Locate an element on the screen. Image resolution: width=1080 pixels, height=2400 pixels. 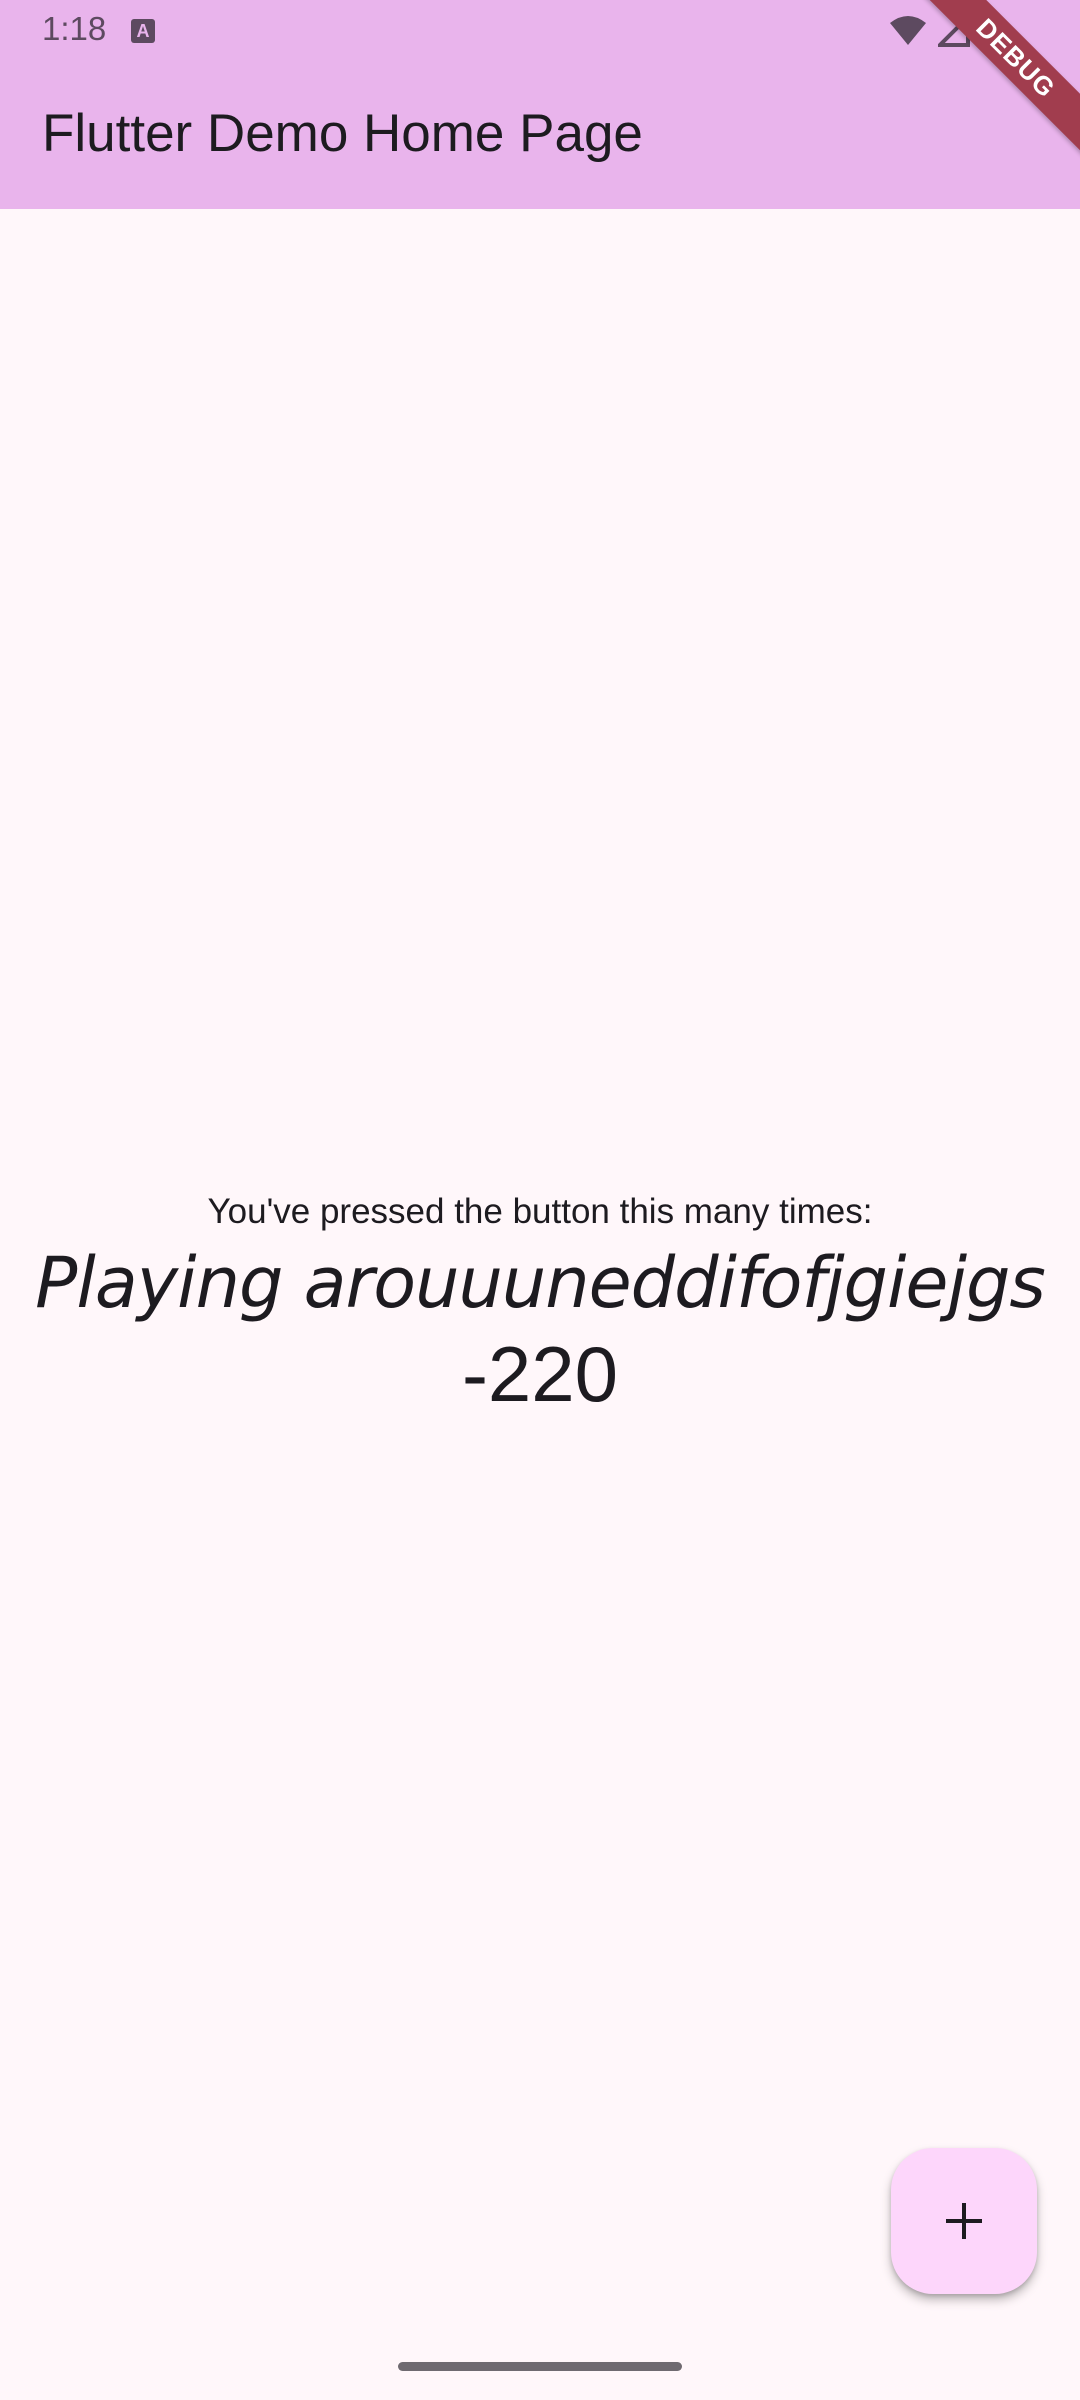
status-bar: 1:18 A is located at coordinates (540, 31).